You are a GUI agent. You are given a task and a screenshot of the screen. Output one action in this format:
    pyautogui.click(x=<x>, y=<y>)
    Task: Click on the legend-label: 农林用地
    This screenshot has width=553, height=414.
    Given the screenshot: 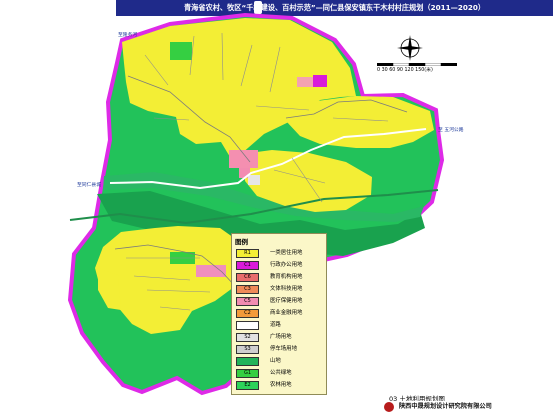 What is the action you would take?
    pyautogui.click(x=281, y=385)
    